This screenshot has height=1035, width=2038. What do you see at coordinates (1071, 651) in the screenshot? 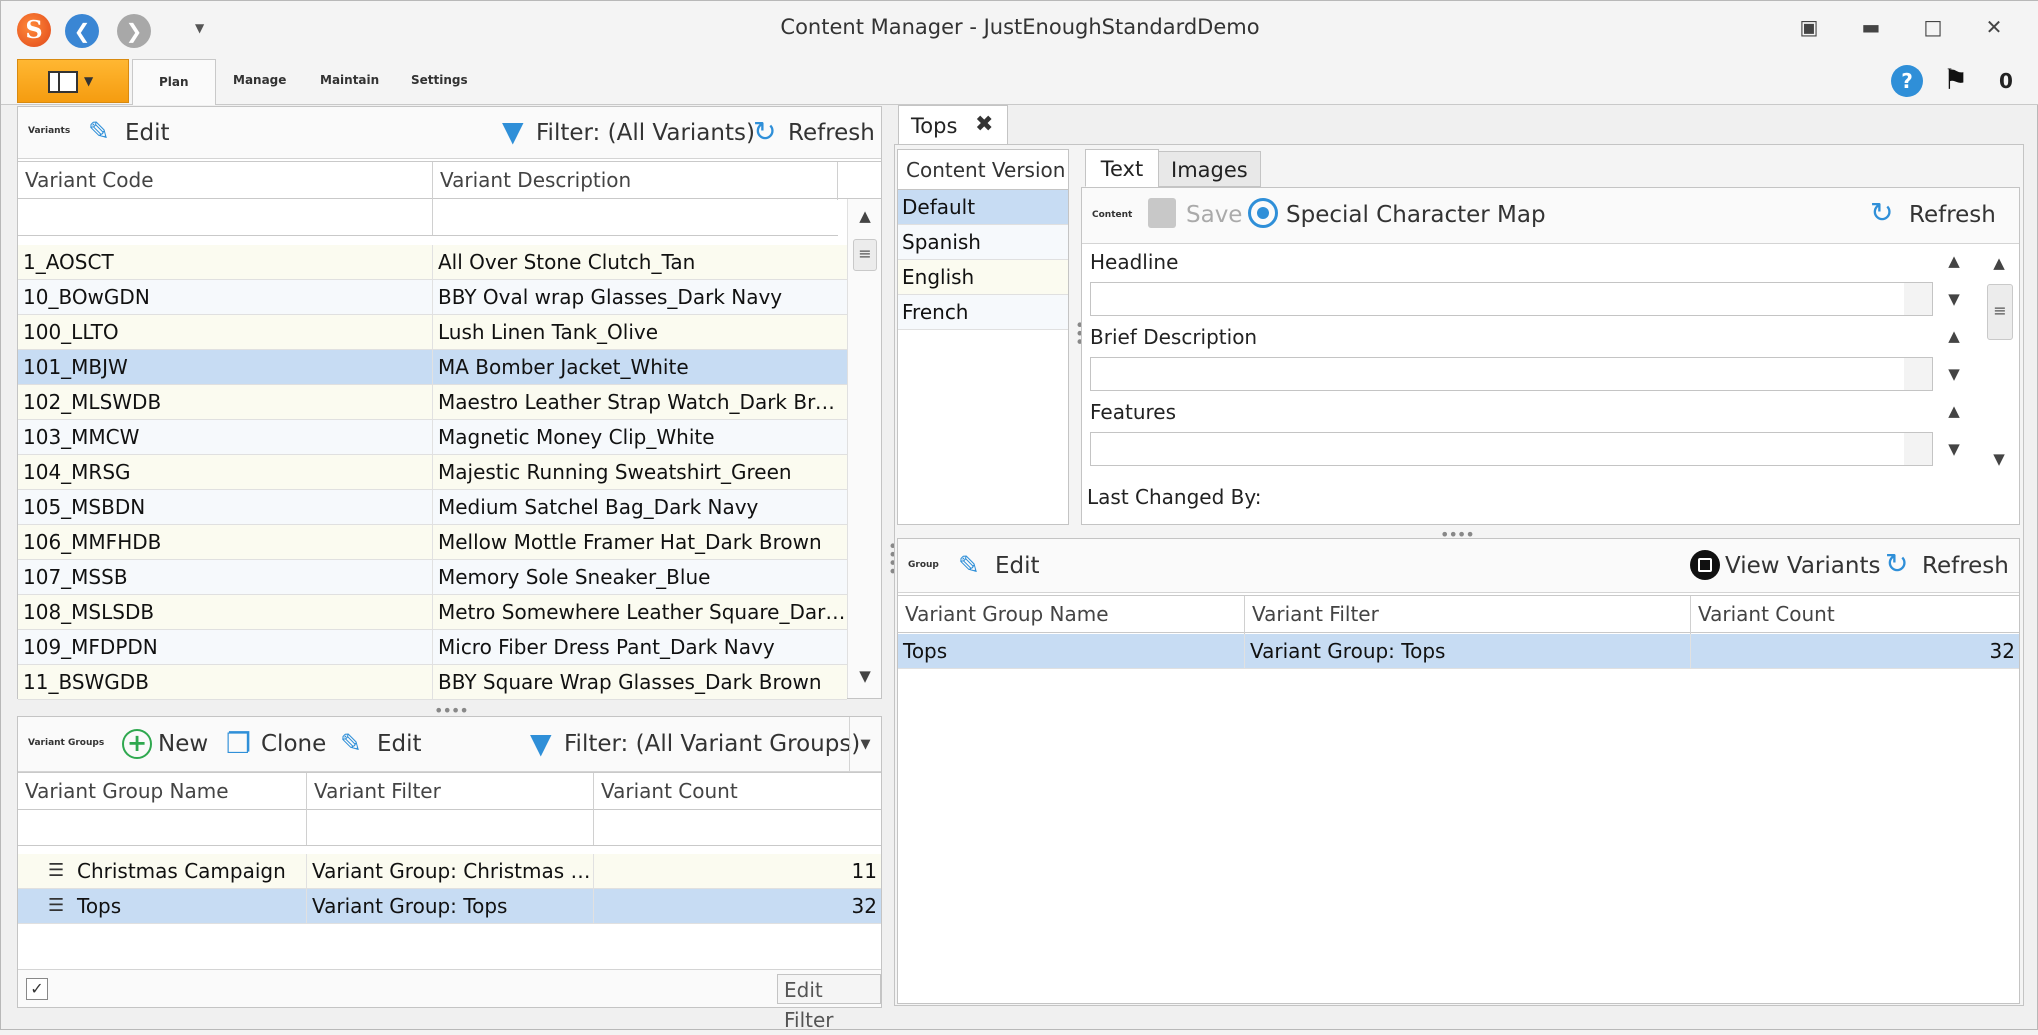
I see `group-name-cell: Tops` at bounding box center [1071, 651].